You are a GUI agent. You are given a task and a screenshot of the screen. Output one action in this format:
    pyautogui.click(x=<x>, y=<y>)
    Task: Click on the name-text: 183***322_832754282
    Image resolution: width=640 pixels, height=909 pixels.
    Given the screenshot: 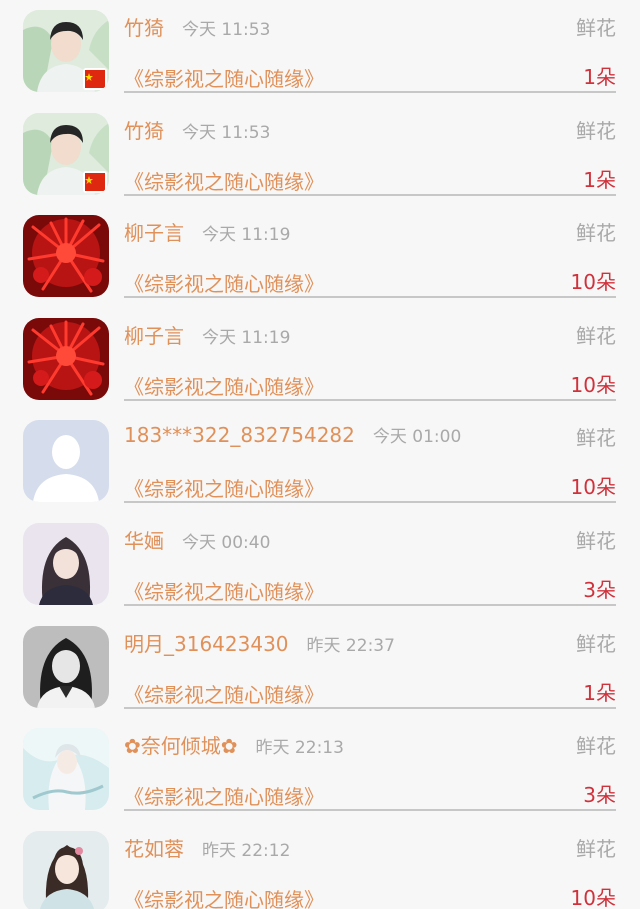 What is the action you would take?
    pyautogui.click(x=239, y=435)
    